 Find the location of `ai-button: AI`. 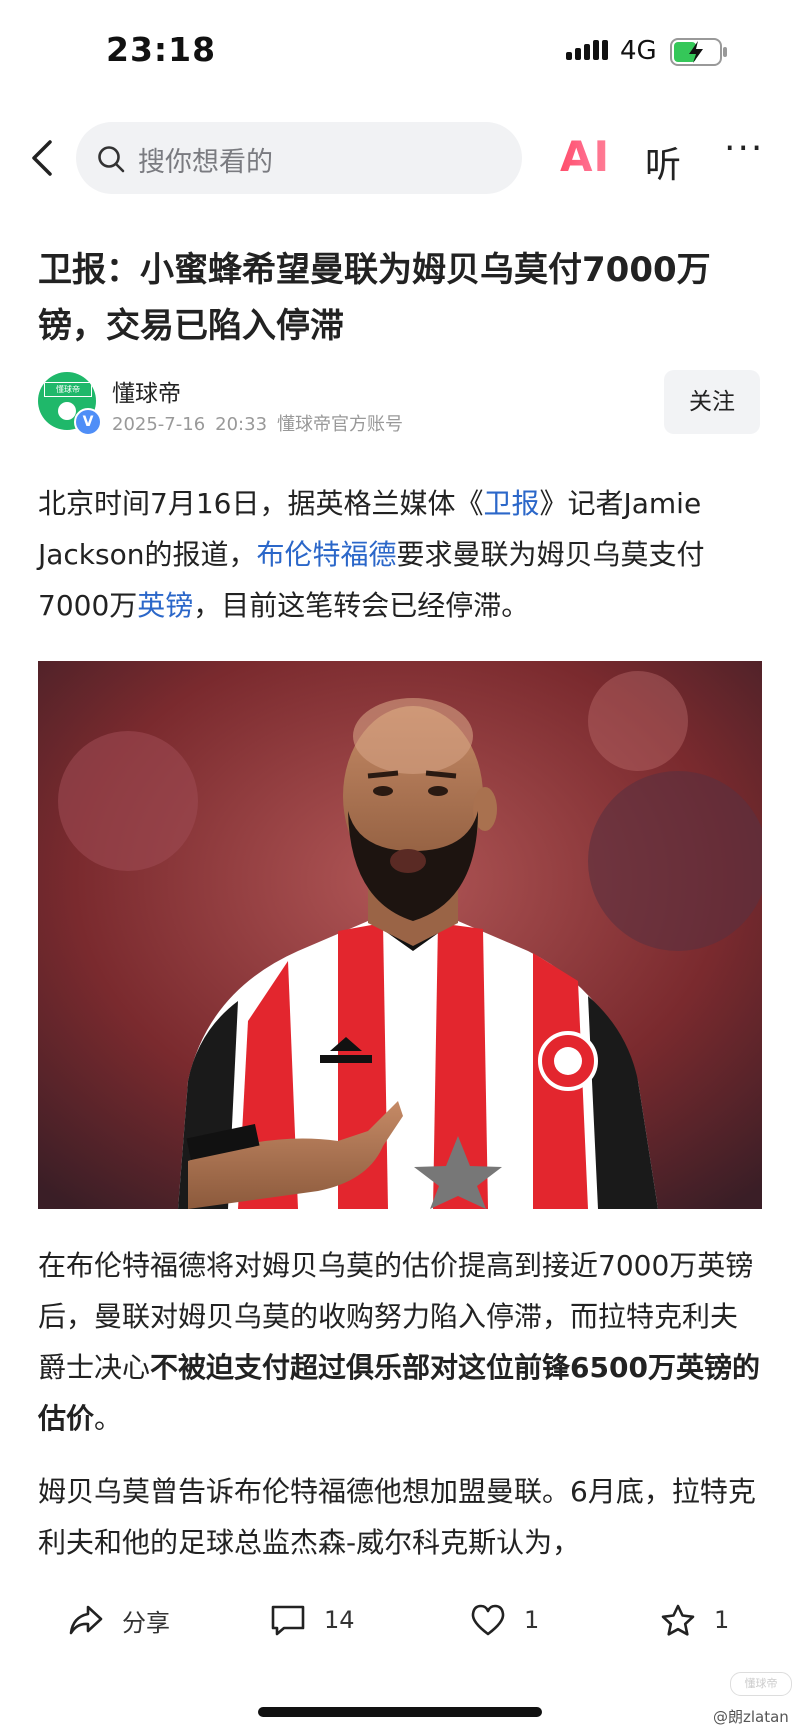

ai-button: AI is located at coordinates (585, 157).